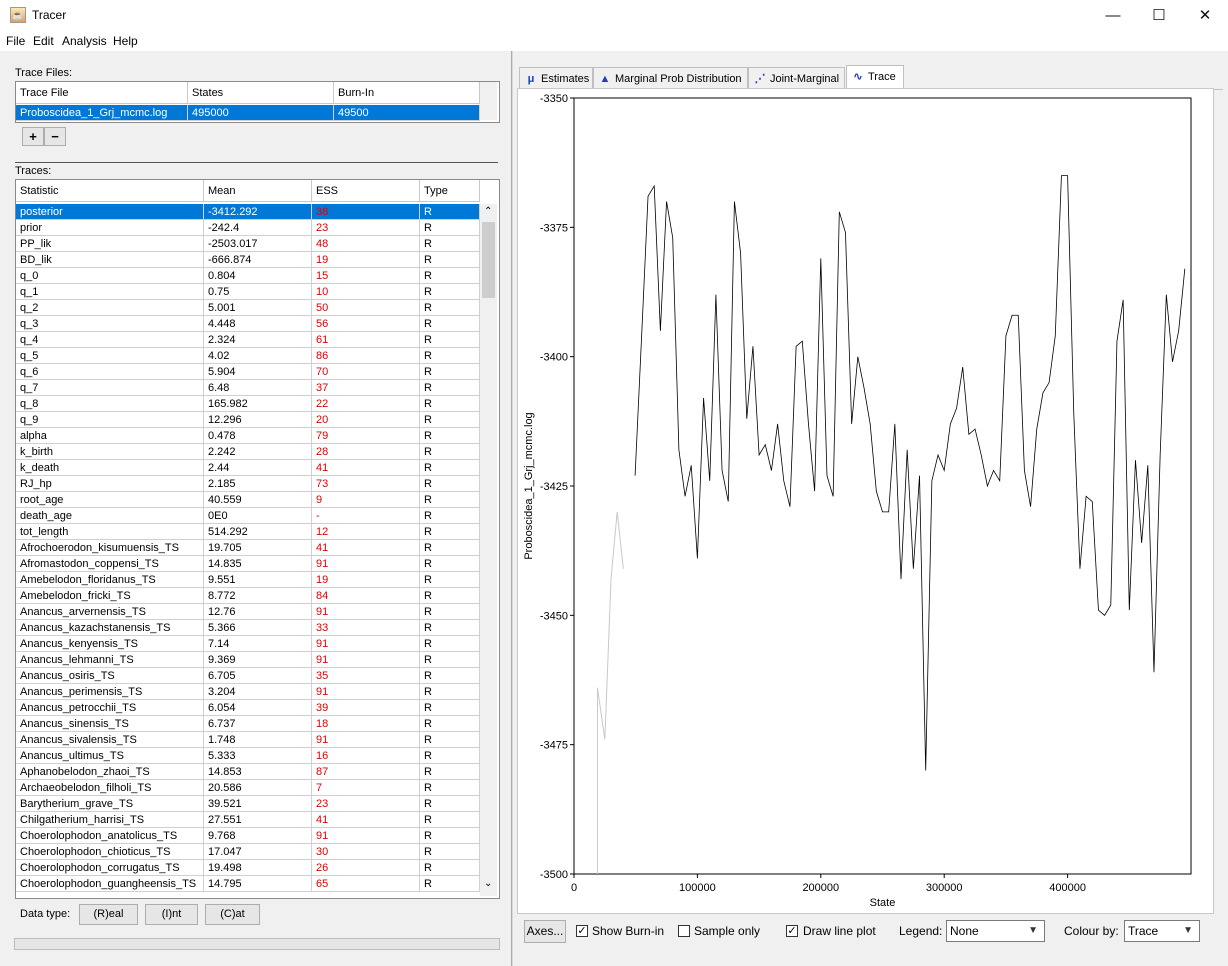 This screenshot has width=1228, height=966. Describe the element at coordinates (261, 93) in the screenshot. I see `trace-files-header-states: States` at that location.